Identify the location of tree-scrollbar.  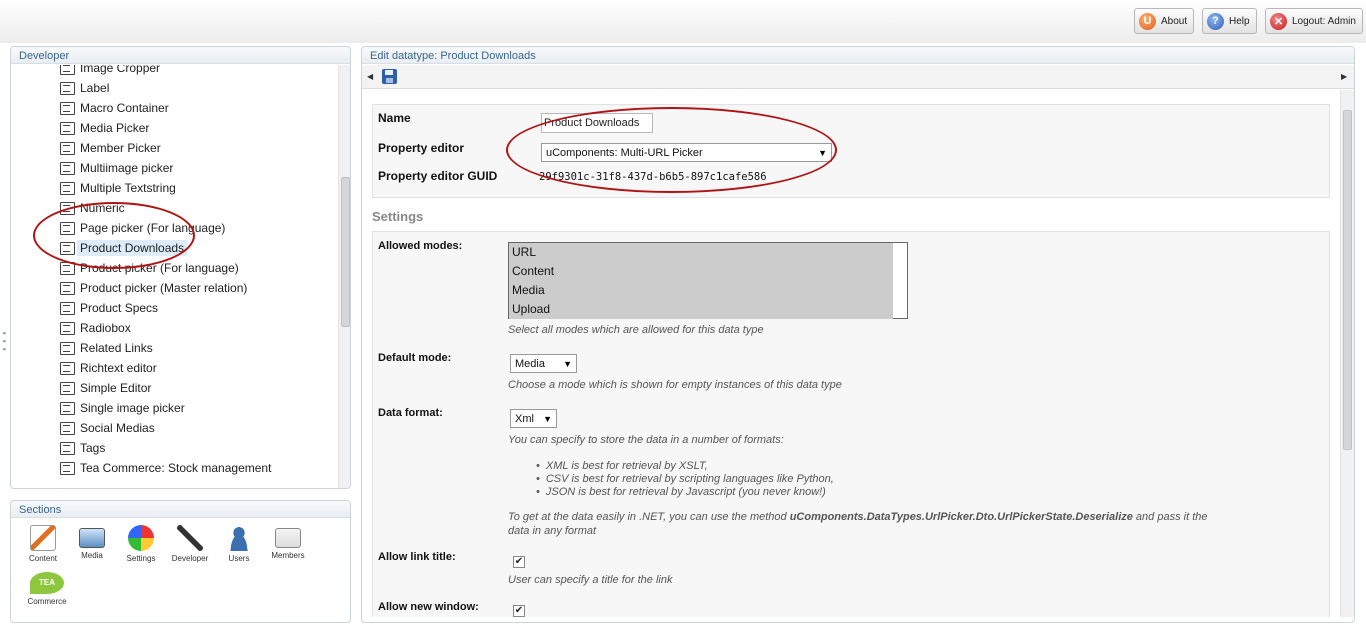
(344, 276).